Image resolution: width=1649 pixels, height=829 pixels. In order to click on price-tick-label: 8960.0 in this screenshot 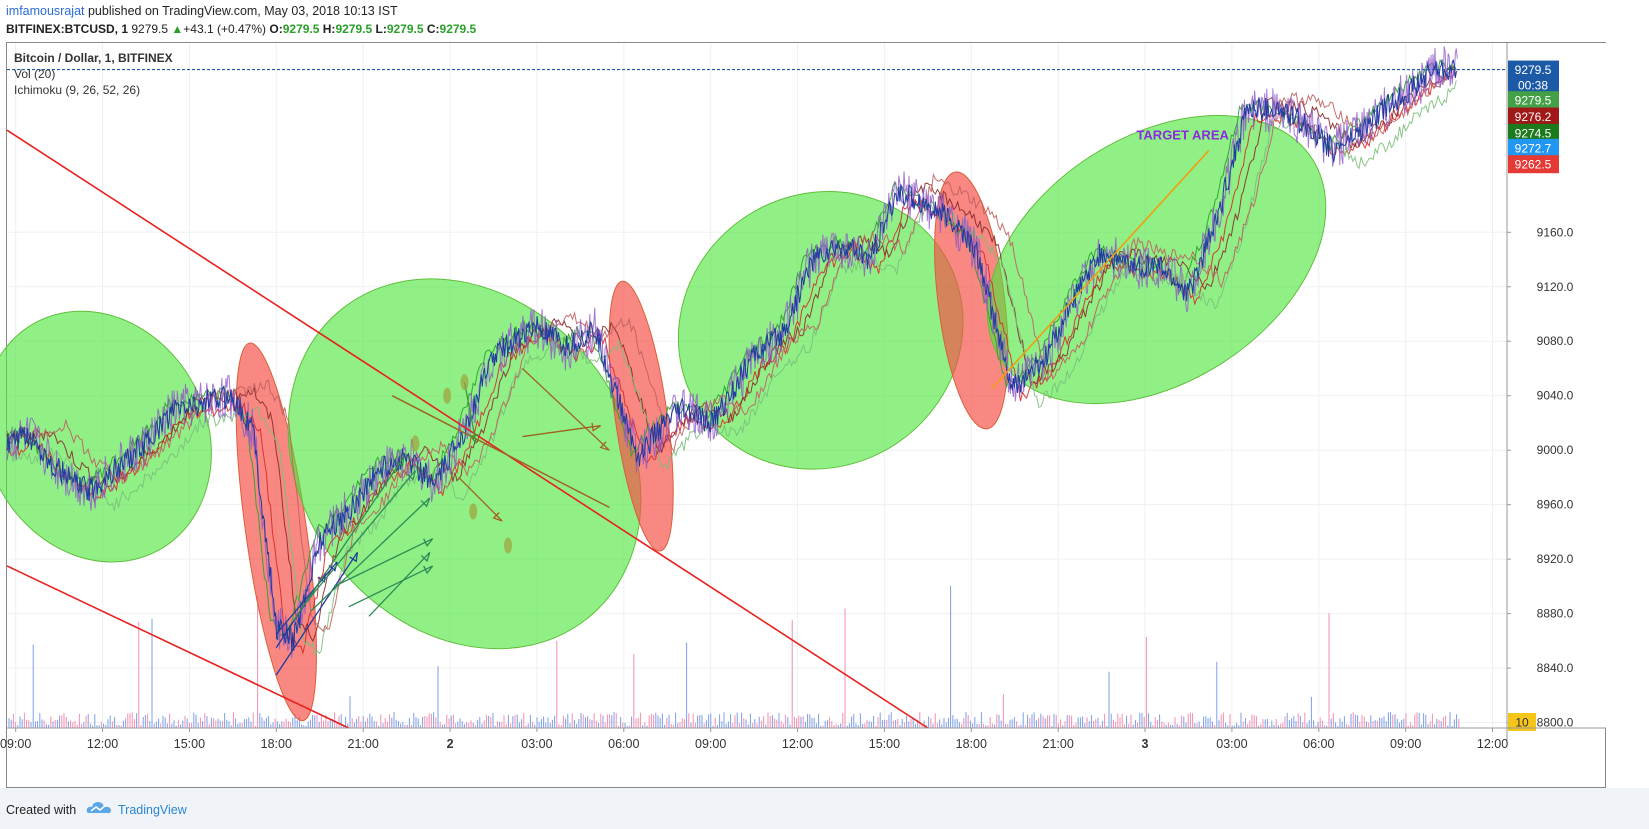, I will do `click(1555, 505)`.